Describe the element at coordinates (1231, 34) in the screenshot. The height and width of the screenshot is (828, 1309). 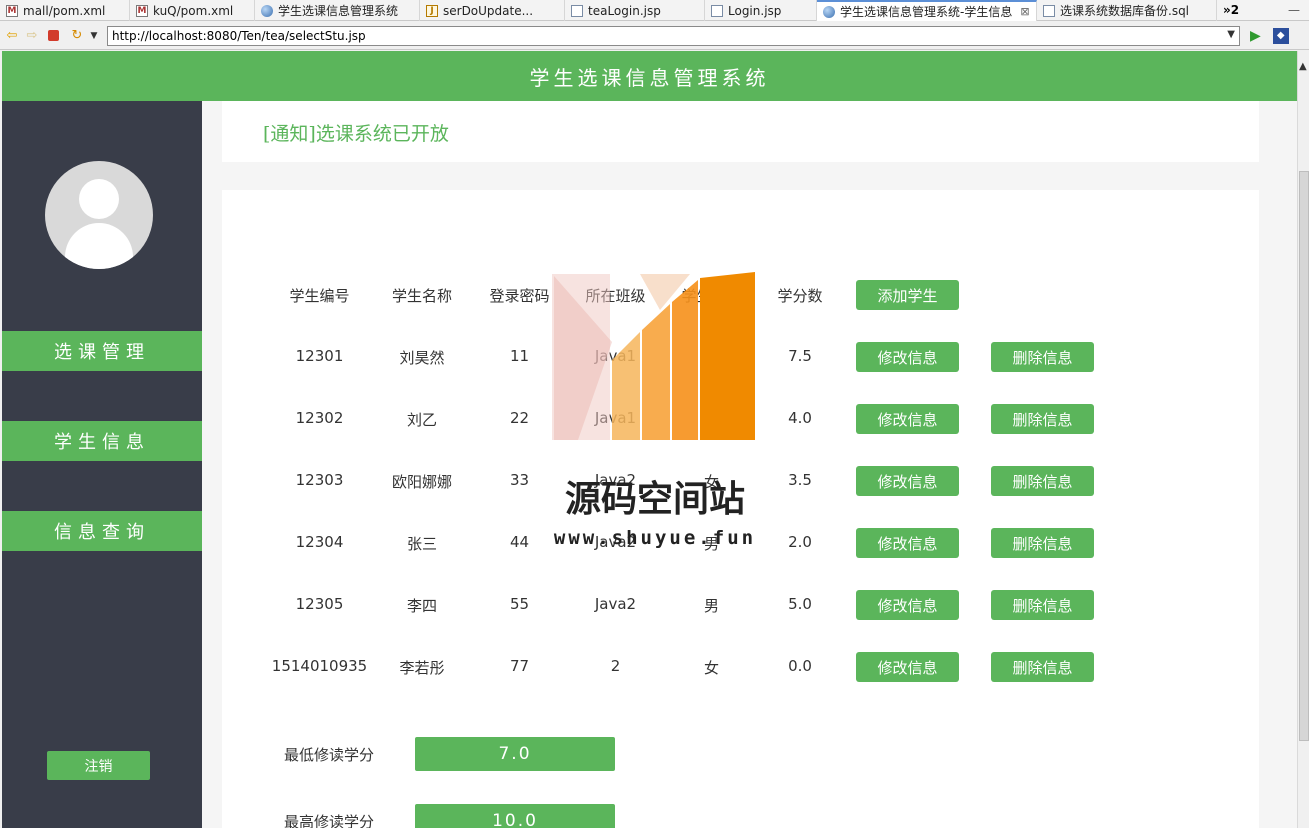
I see `url-dropdown-icon: ▼` at that location.